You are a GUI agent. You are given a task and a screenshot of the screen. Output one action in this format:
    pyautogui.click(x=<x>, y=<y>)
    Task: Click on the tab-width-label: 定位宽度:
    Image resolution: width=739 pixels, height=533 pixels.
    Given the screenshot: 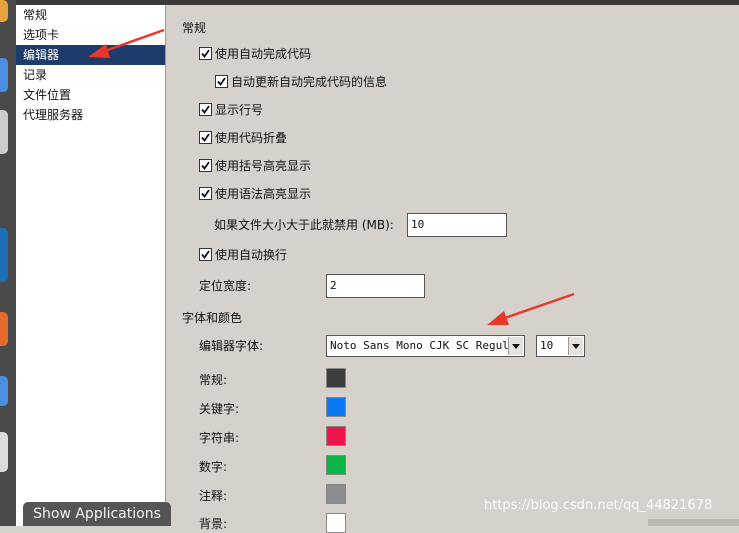 What is the action you would take?
    pyautogui.click(x=225, y=286)
    